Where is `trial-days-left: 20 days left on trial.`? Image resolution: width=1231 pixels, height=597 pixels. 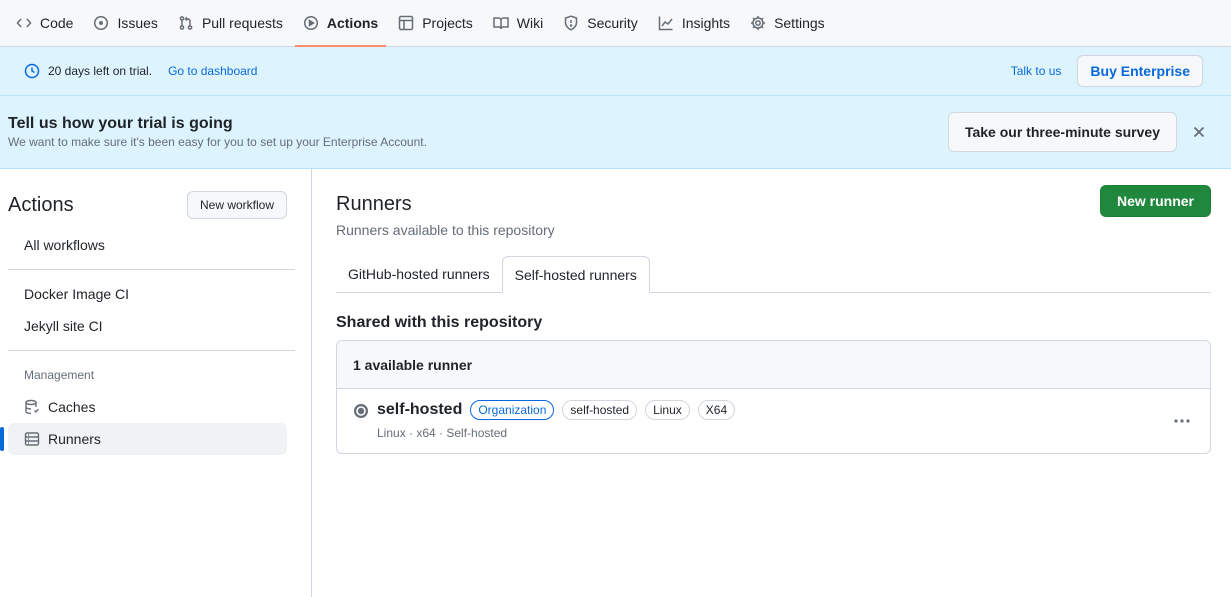 trial-days-left: 20 days left on trial. is located at coordinates (100, 71).